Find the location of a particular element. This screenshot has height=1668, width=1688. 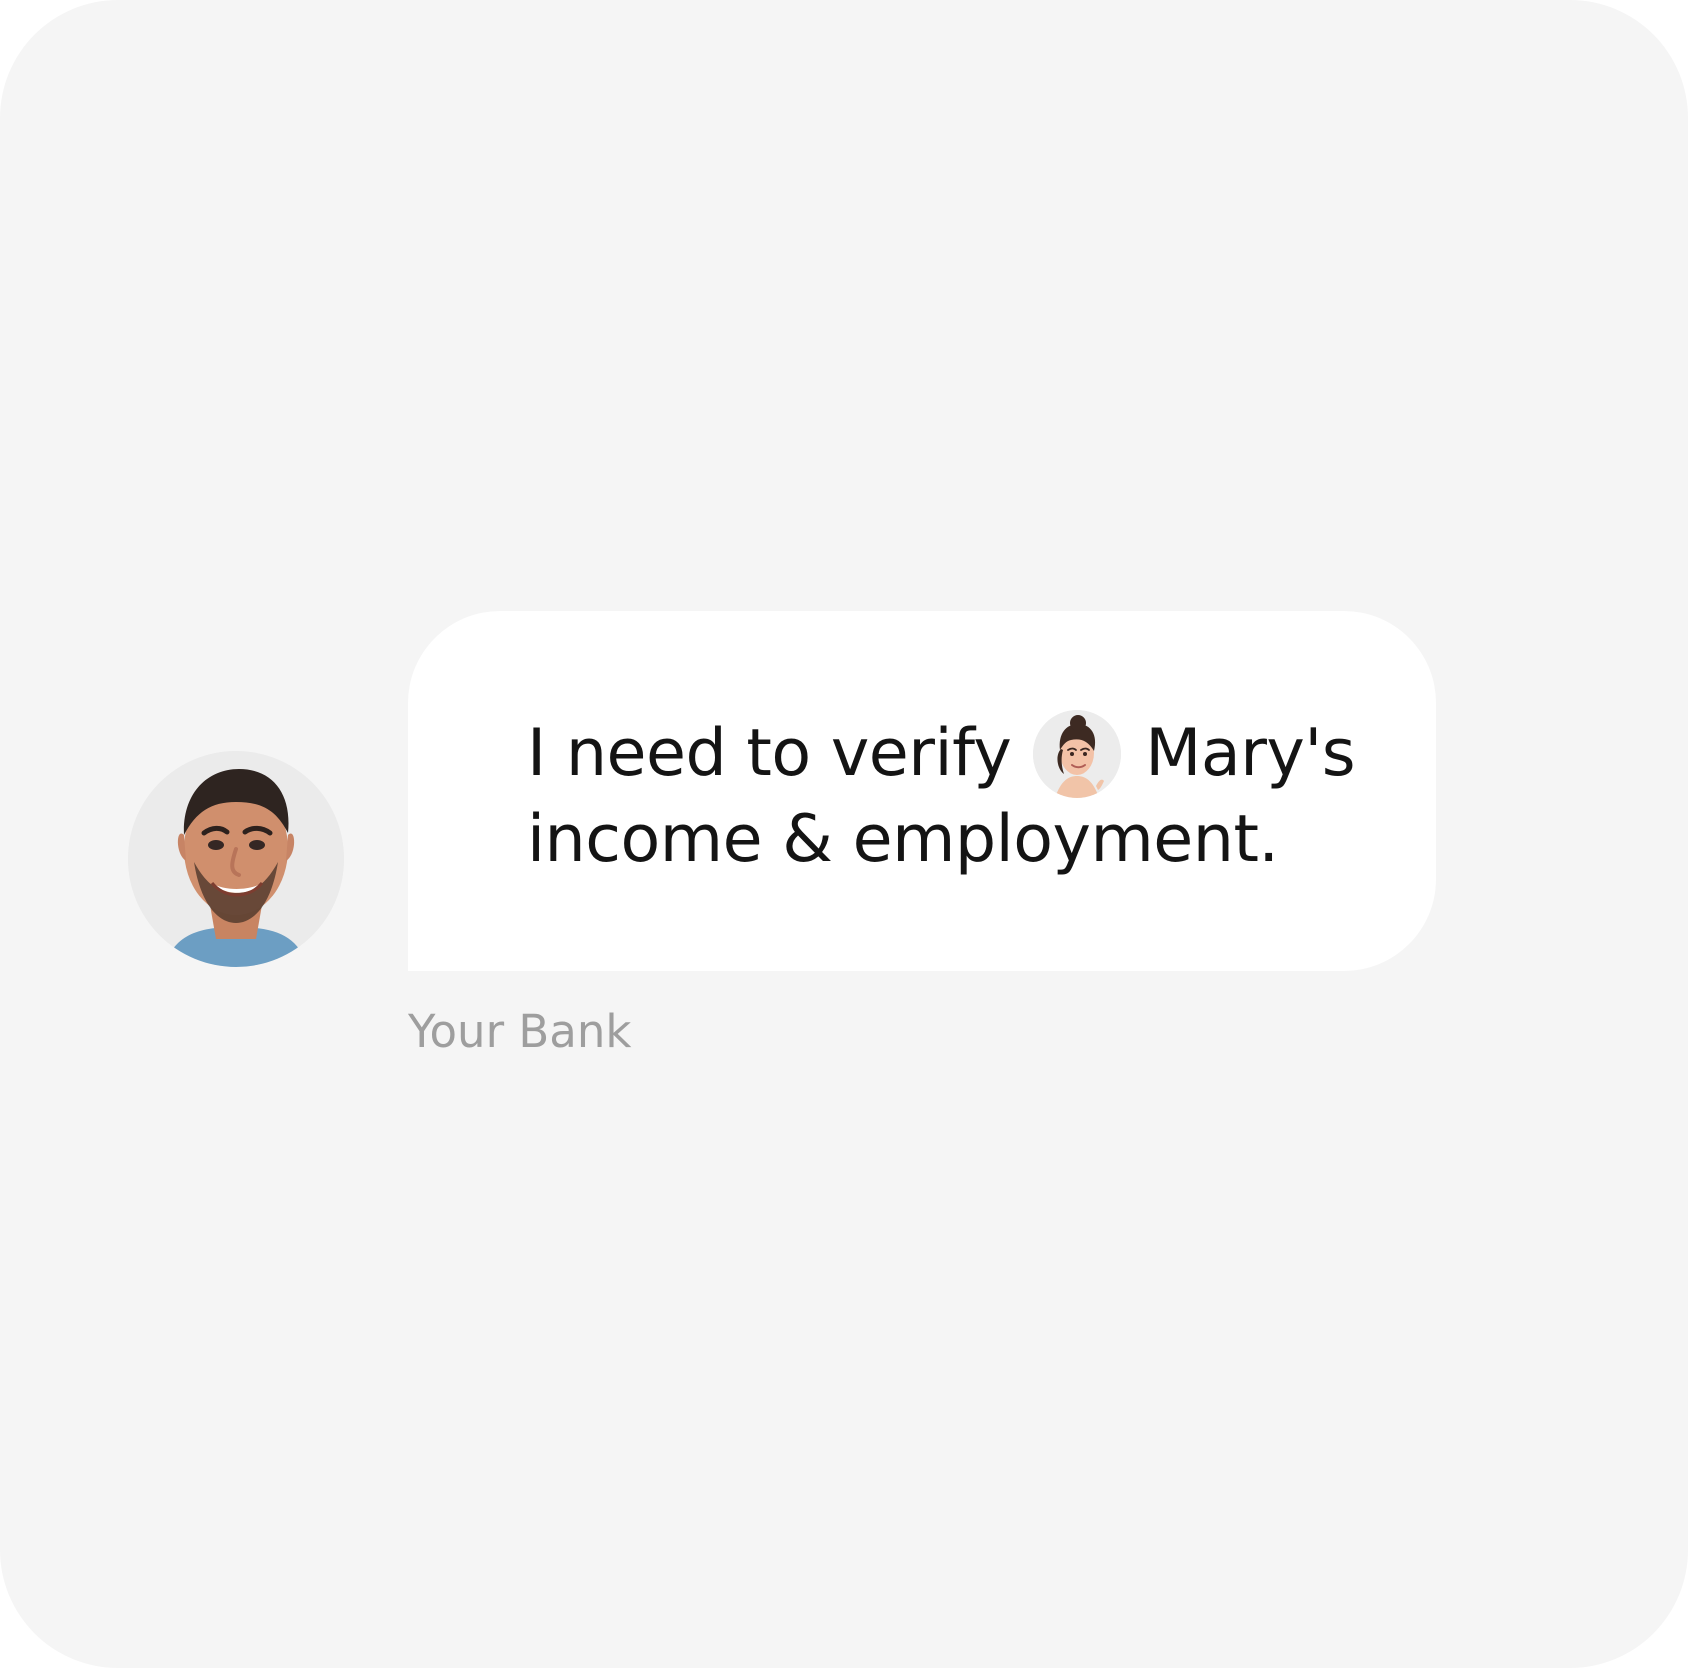

sender-avatar is located at coordinates (236, 859).